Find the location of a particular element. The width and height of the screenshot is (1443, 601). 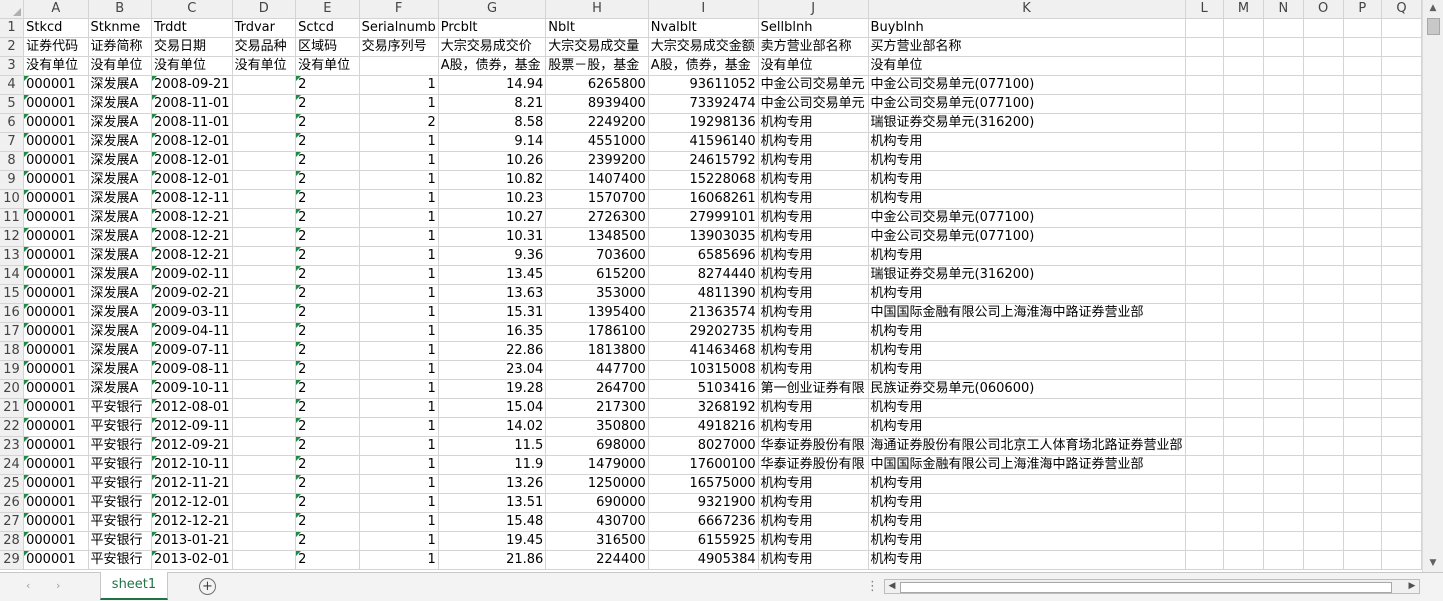

cell-N16 is located at coordinates (1283, 313).